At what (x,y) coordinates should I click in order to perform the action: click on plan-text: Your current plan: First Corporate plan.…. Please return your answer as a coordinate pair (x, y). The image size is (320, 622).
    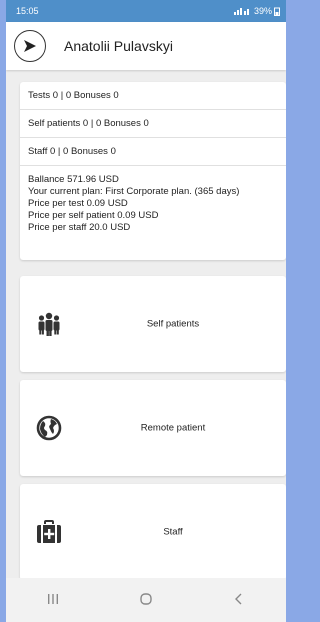
    Looking at the image, I should click on (134, 191).